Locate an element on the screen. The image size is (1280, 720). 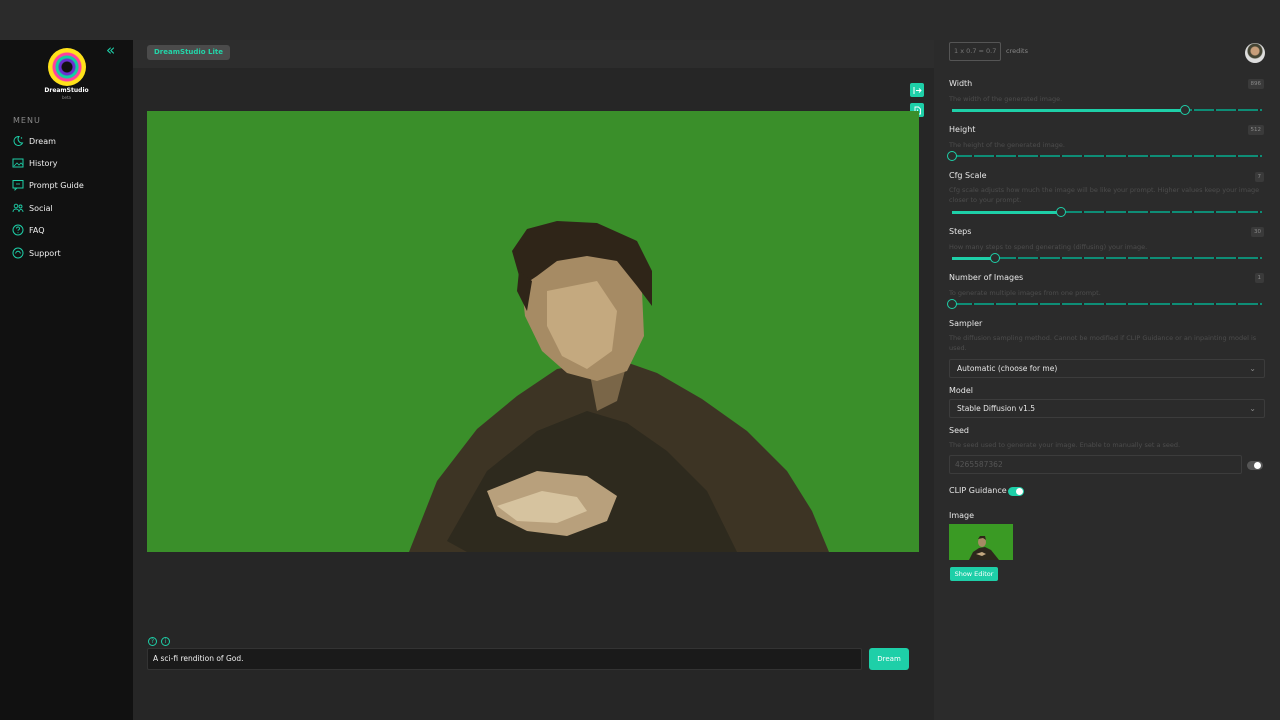
clip-guidance-toggle-knob is located at coordinates (1019, 491).